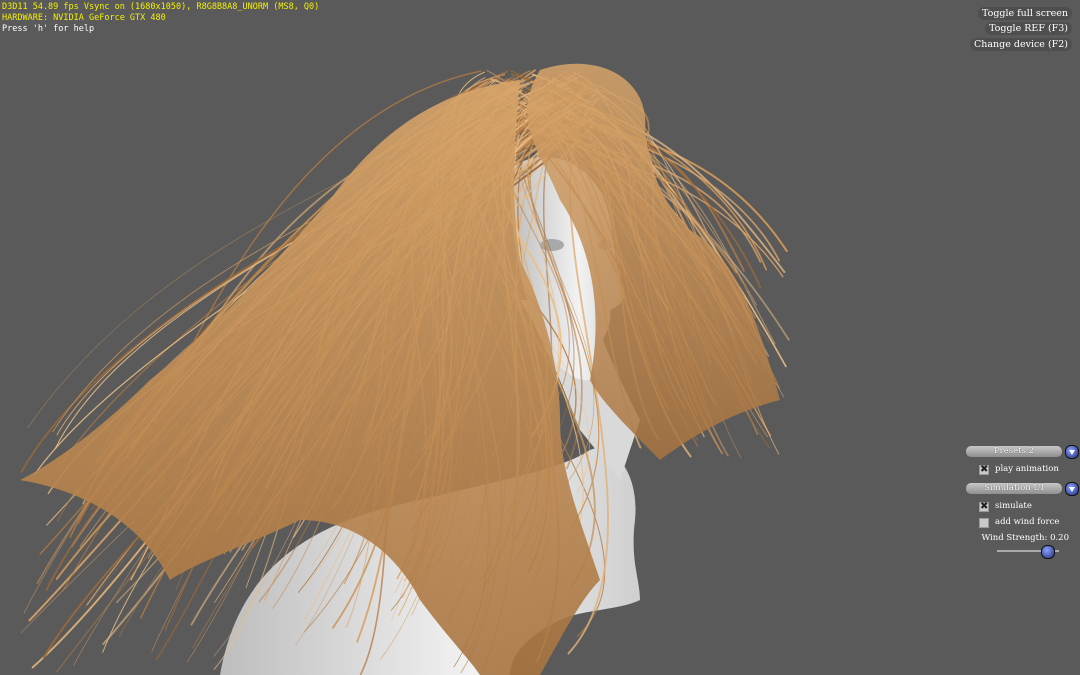  What do you see at coordinates (984, 506) in the screenshot?
I see `simulate-checkbox` at bounding box center [984, 506].